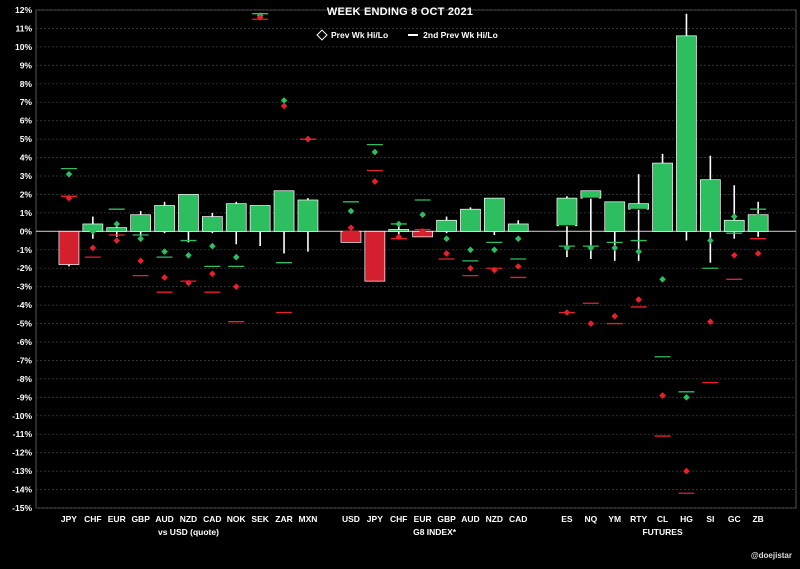 This screenshot has width=800, height=569. What do you see at coordinates (283, 519) in the screenshot?
I see `x-tick-label: ZAR` at bounding box center [283, 519].